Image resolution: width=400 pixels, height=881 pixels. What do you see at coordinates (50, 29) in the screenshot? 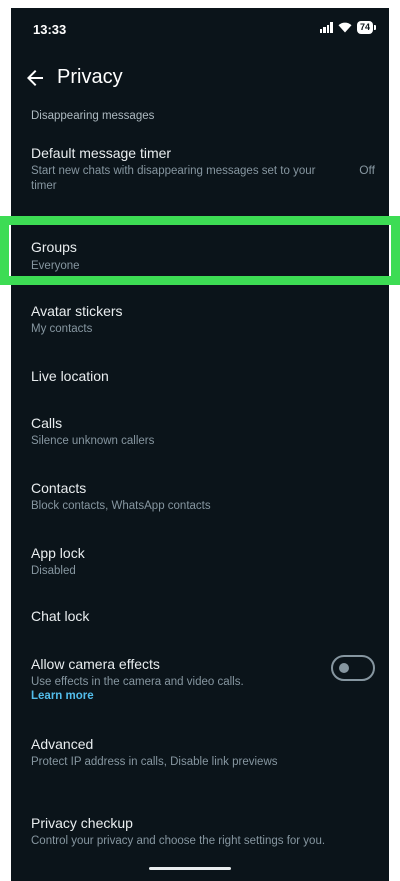
I see `status-time: 13:33` at bounding box center [50, 29].